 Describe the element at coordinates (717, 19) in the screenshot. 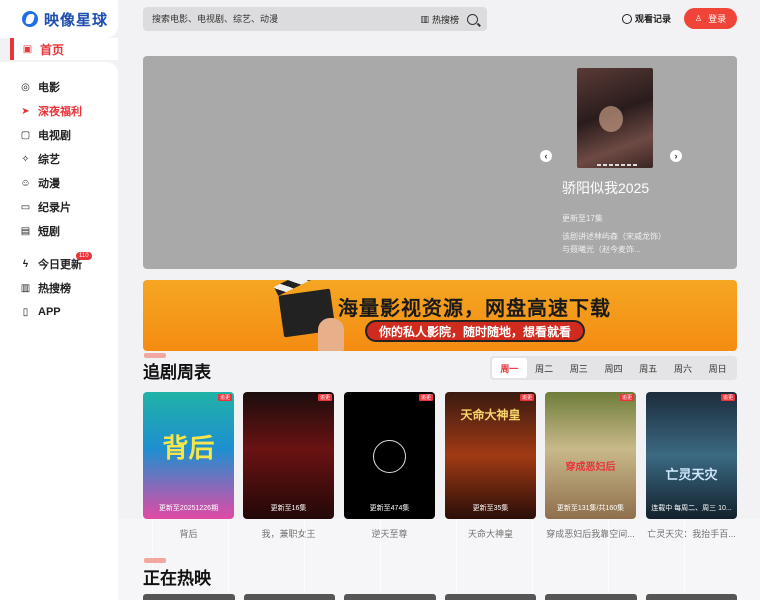

I see `login-label: 登录` at that location.